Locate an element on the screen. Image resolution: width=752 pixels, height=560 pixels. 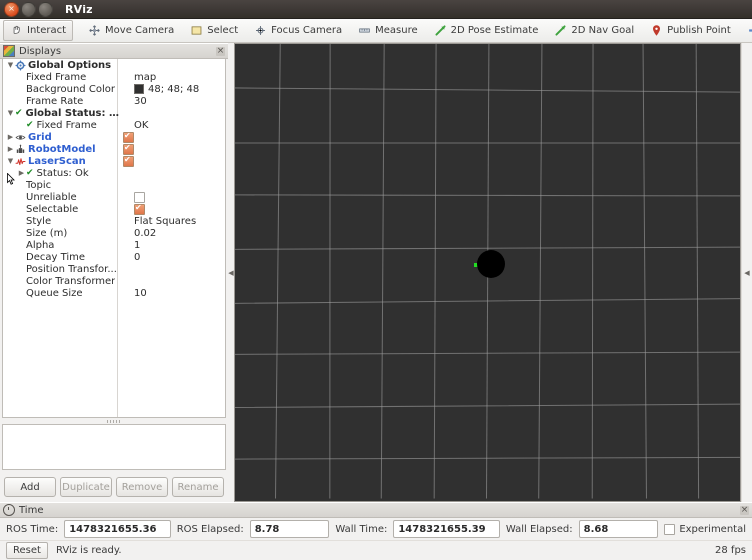
toolbar-button-focus-camera: Focus Camera is located at coordinates (298, 30).